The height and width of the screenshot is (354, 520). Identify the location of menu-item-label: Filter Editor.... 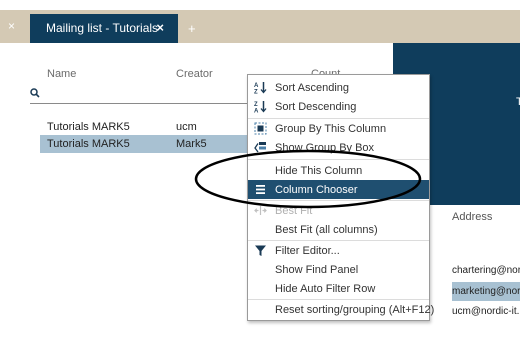
(307, 251).